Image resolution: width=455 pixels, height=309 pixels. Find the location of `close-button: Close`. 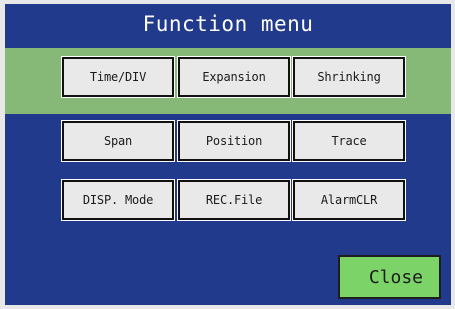

close-button: Close is located at coordinates (389, 277).